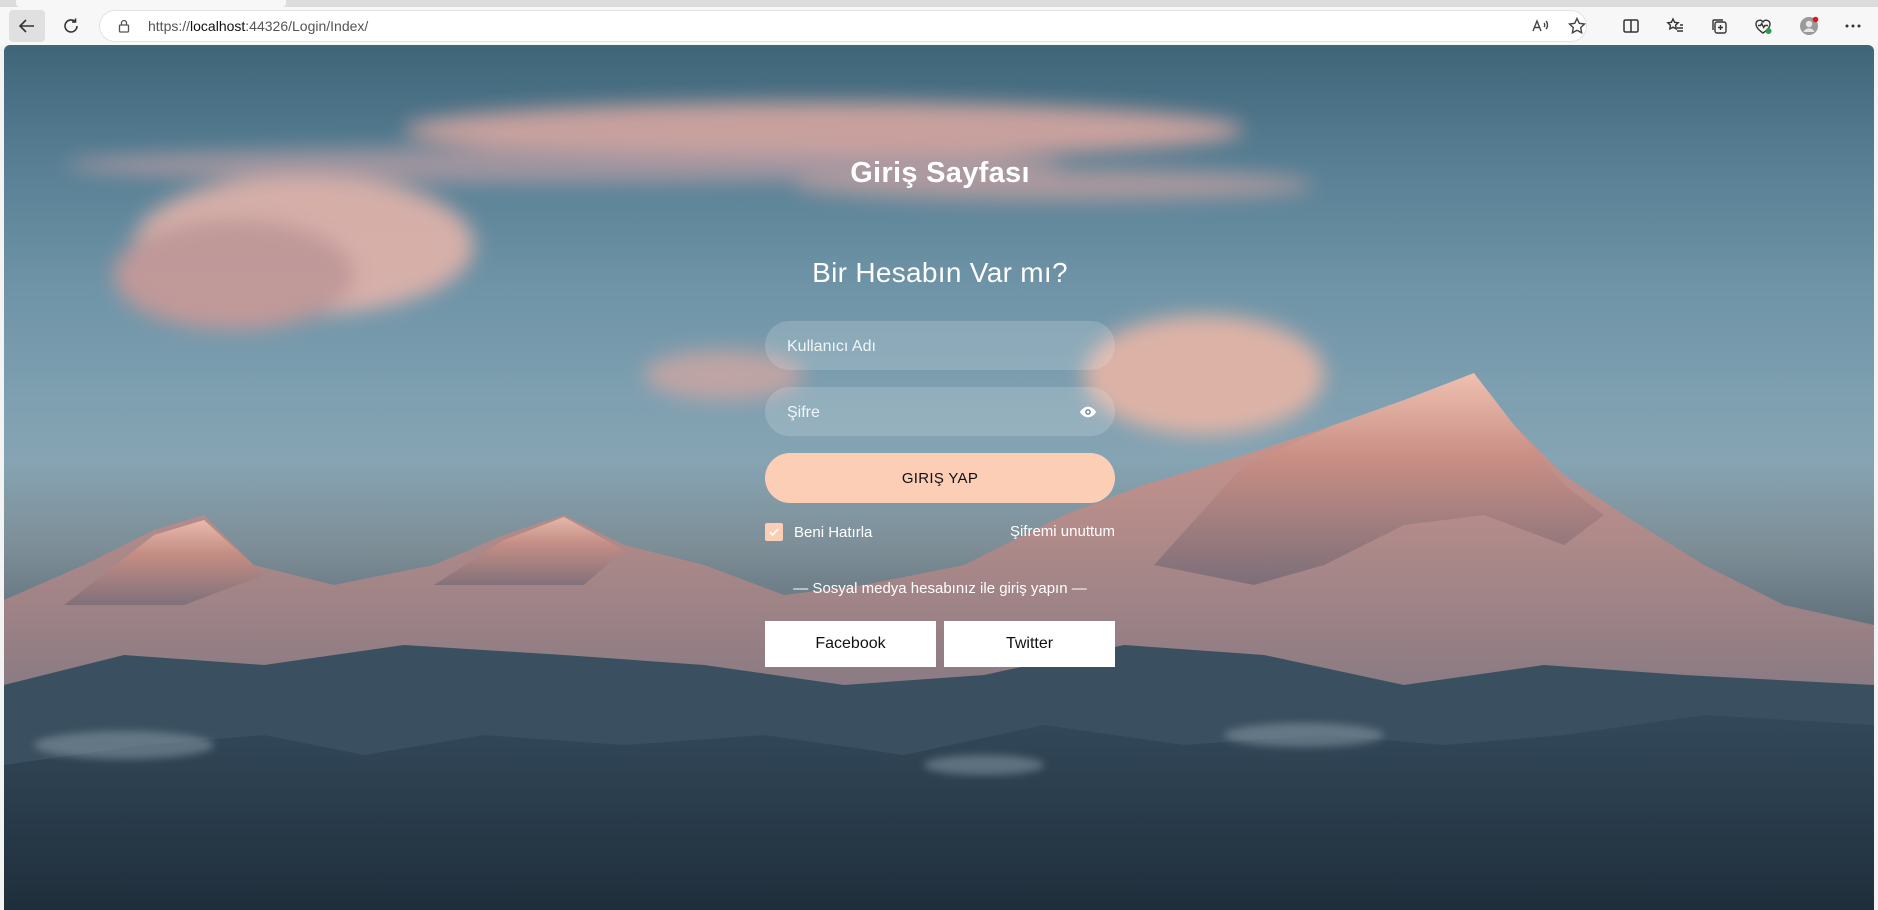  I want to click on eye-icon, so click(1088, 412).